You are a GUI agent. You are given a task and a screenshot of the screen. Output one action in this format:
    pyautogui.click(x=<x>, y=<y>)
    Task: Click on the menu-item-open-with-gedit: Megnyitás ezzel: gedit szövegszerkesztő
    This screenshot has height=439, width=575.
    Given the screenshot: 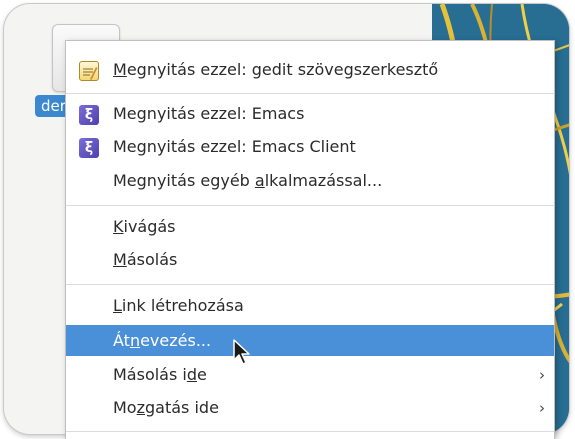 What is the action you would take?
    pyautogui.click(x=310, y=70)
    